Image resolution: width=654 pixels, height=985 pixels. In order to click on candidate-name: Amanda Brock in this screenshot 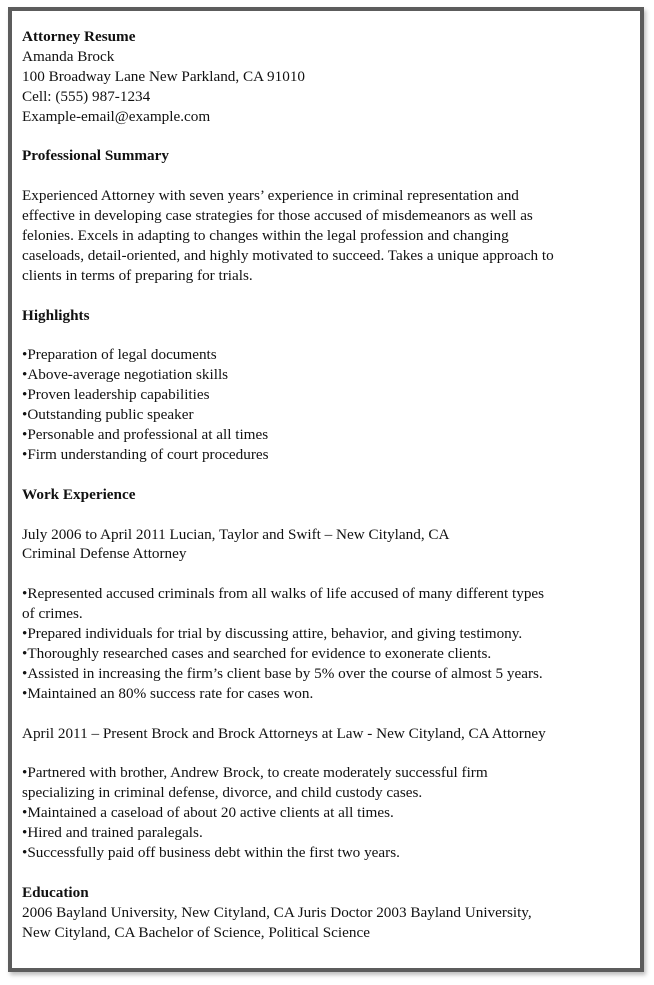, I will do `click(68, 56)`.